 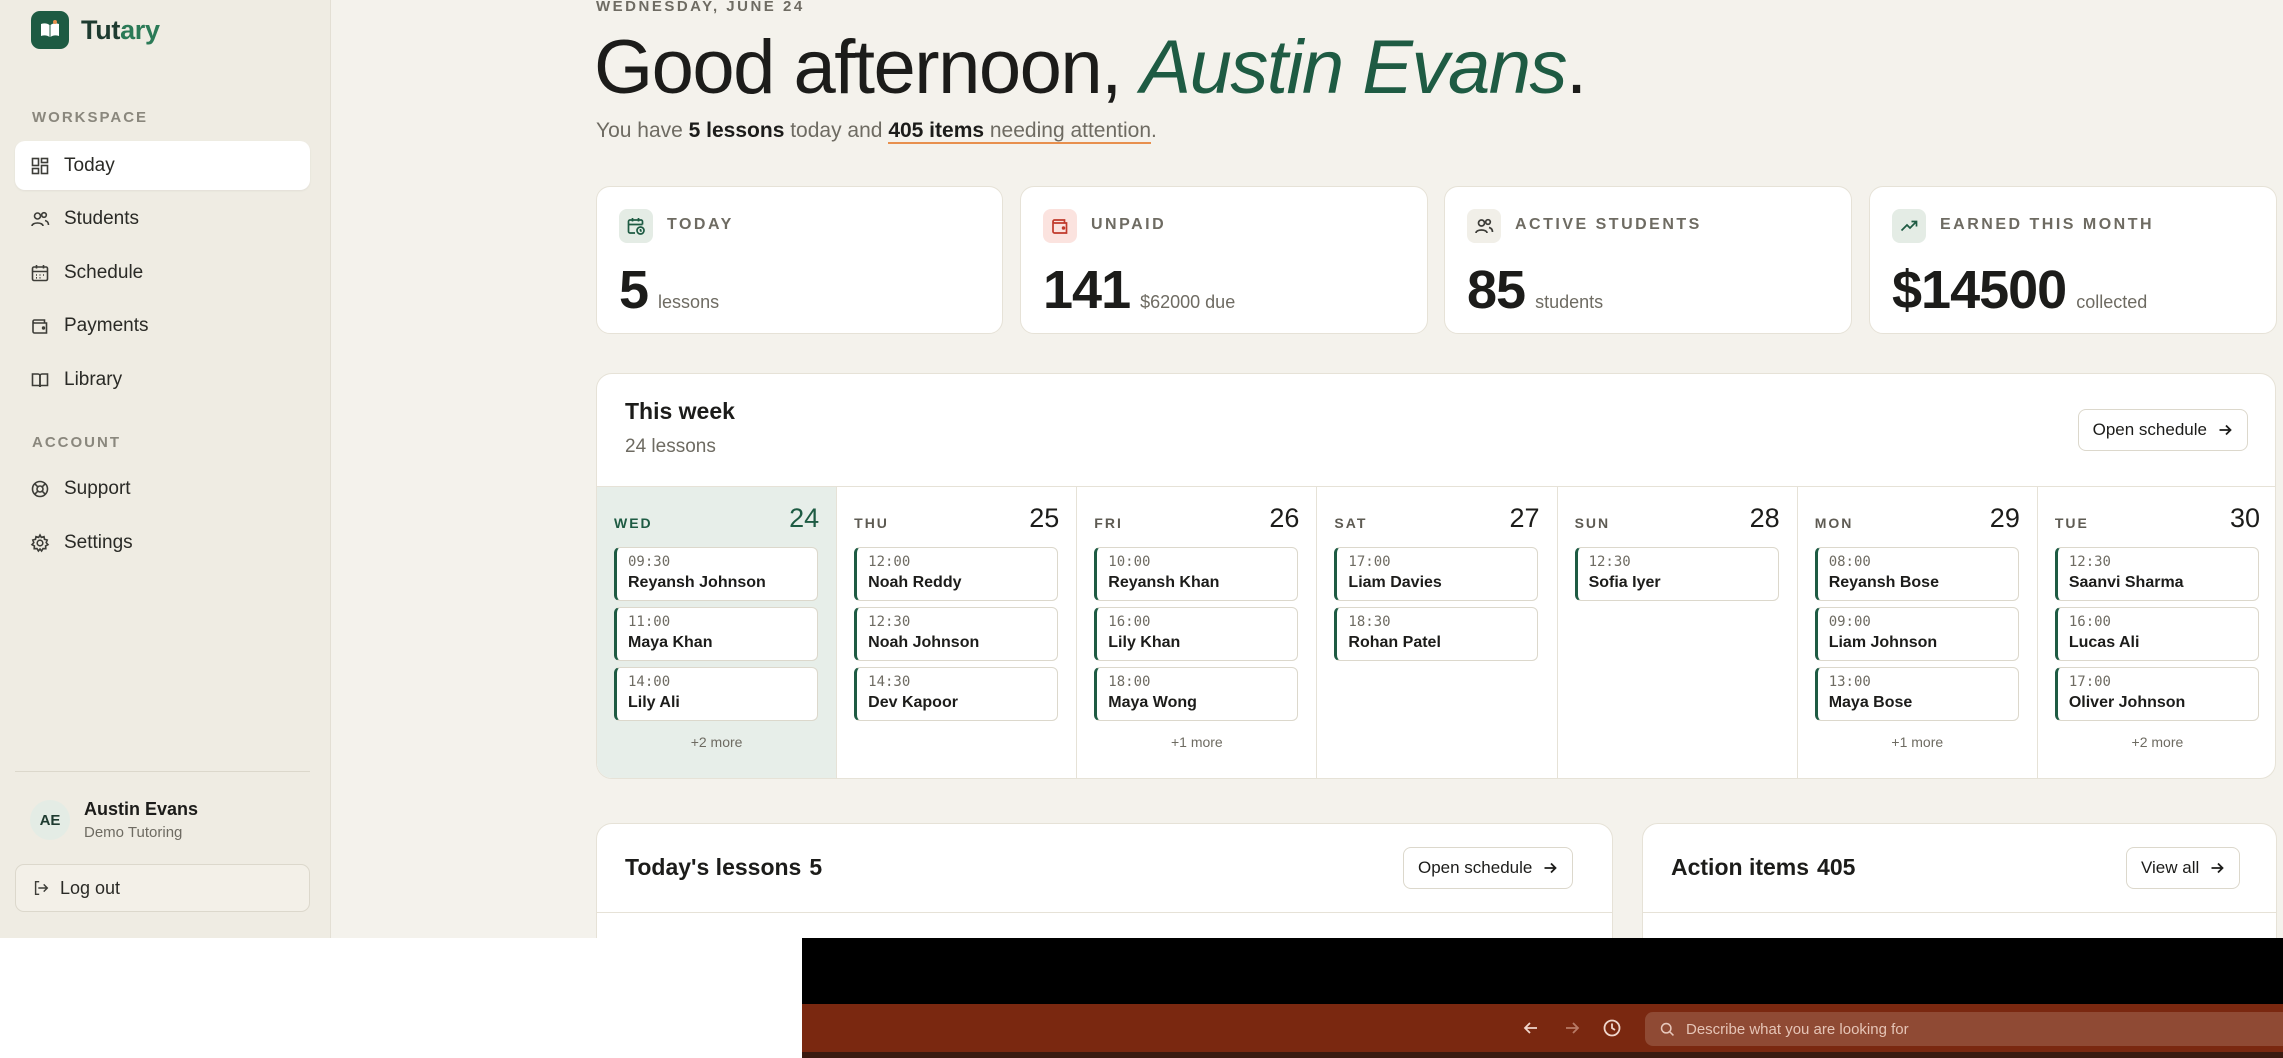 What do you see at coordinates (1763, 867) in the screenshot?
I see `action-items-title: Action items 405` at bounding box center [1763, 867].